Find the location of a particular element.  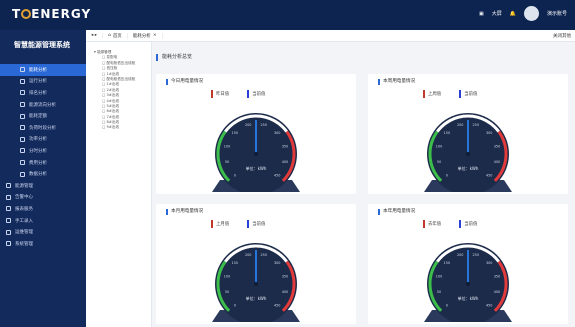

panel-title: 本月用电量情况 is located at coordinates (184, 212).